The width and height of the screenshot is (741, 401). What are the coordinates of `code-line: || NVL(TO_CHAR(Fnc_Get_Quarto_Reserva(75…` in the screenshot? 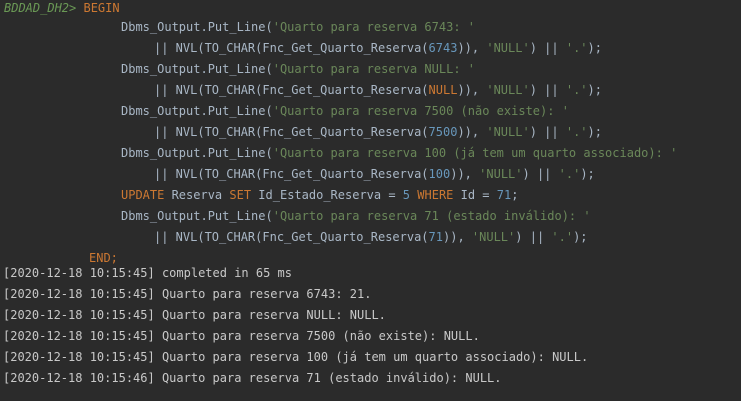 It's located at (378, 132).